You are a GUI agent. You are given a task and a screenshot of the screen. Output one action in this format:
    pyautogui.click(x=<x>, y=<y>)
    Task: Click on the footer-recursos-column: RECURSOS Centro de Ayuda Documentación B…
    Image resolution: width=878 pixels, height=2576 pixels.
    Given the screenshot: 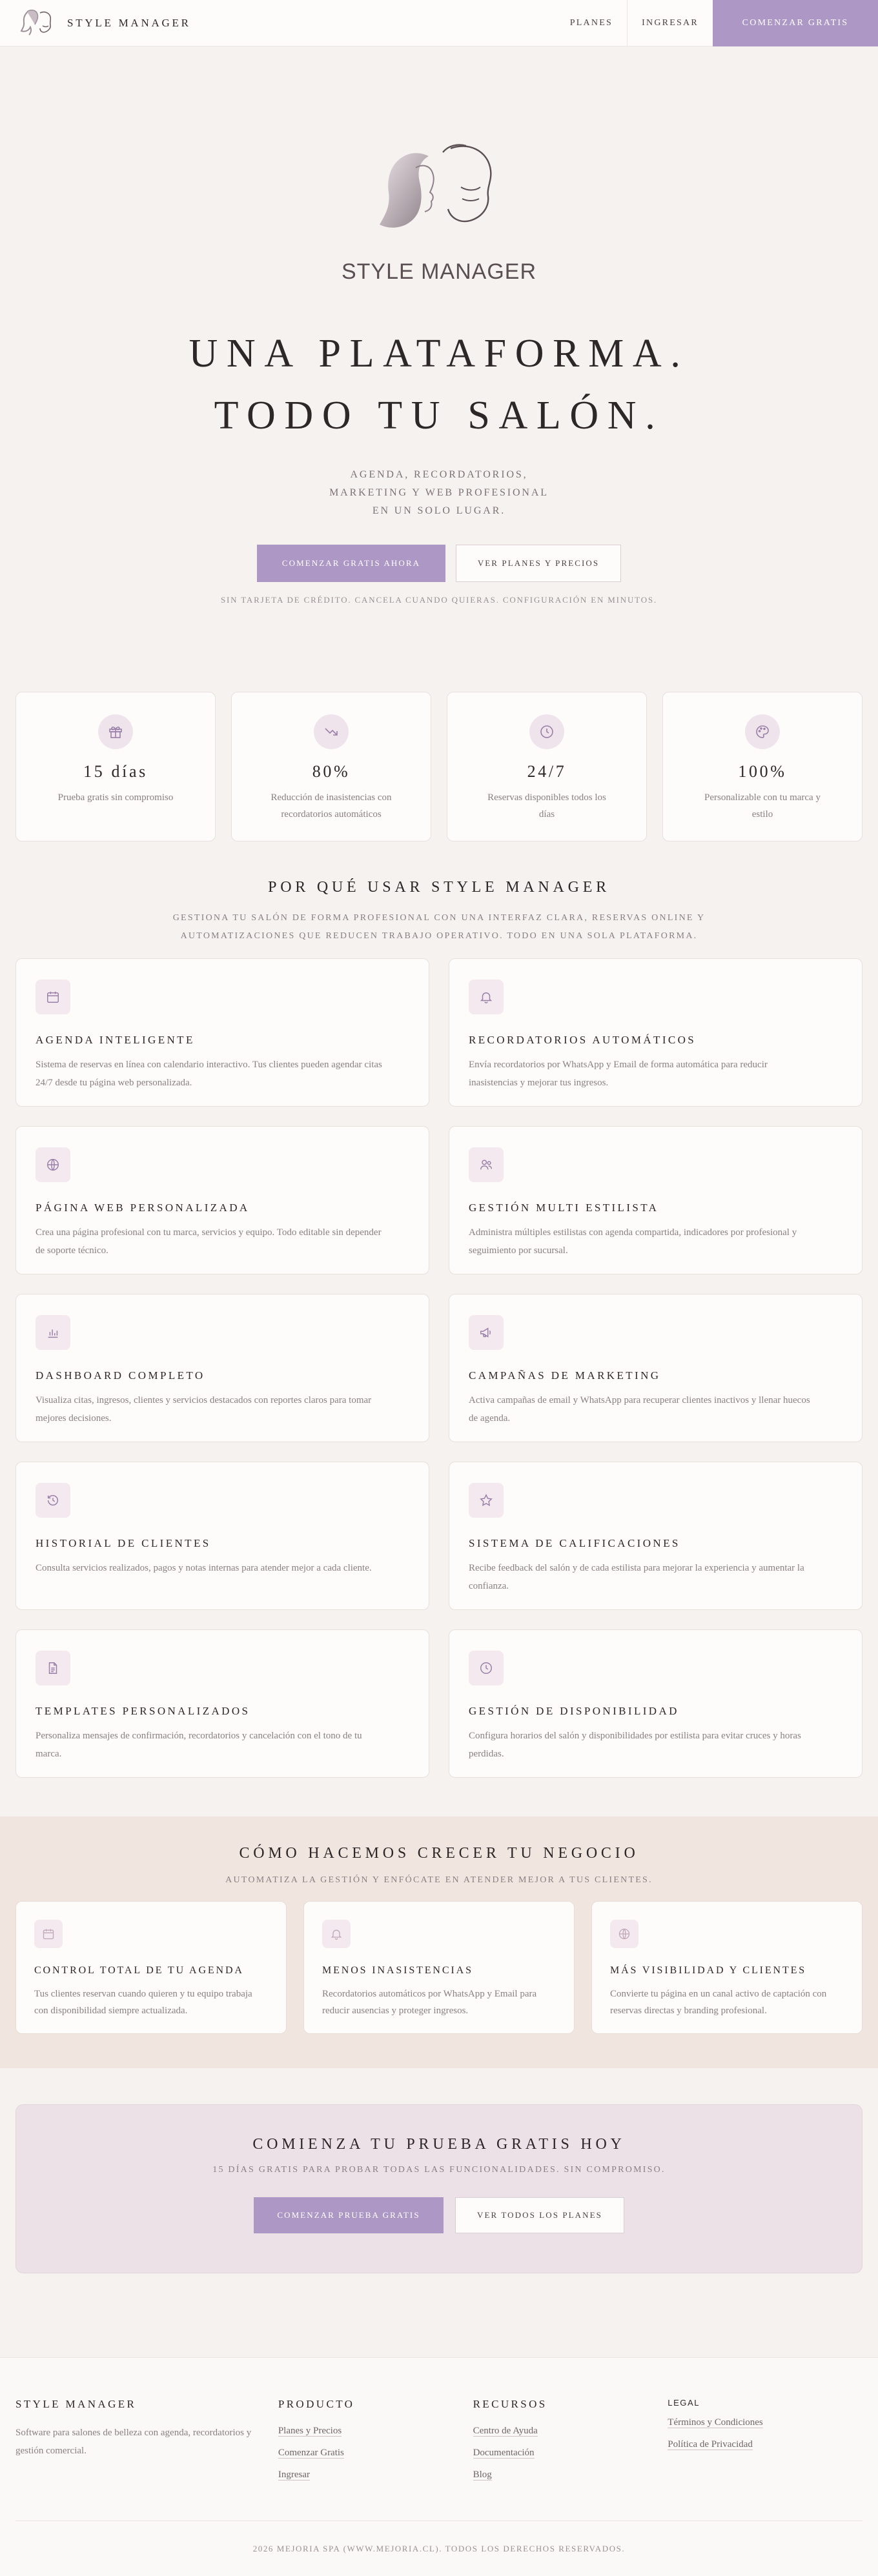 What is the action you would take?
    pyautogui.click(x=570, y=2443)
    